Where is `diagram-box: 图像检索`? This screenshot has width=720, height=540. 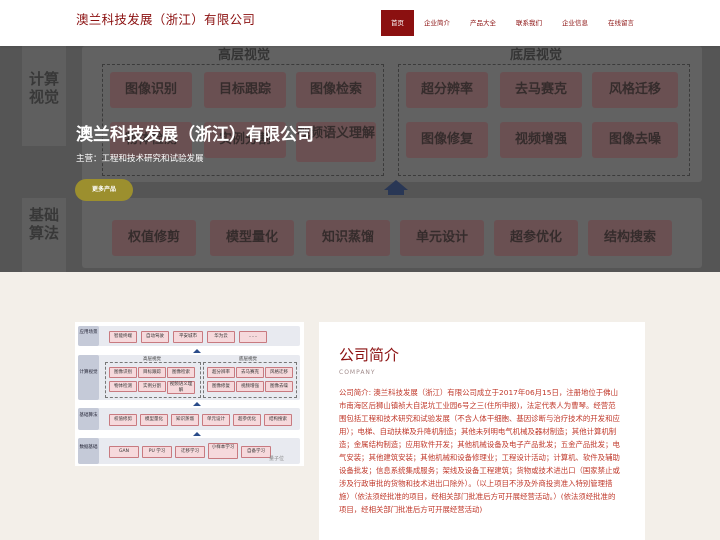 diagram-box: 图像检索 is located at coordinates (181, 372).